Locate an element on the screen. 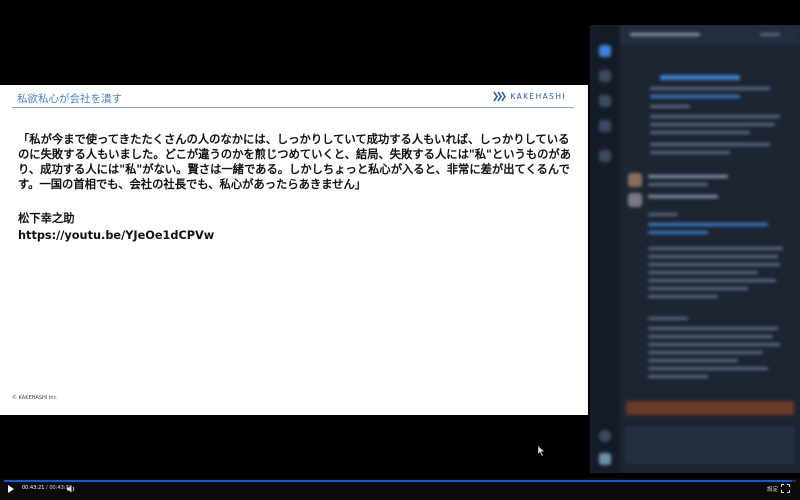 The width and height of the screenshot is (800, 500). dm-icon is located at coordinates (605, 101).